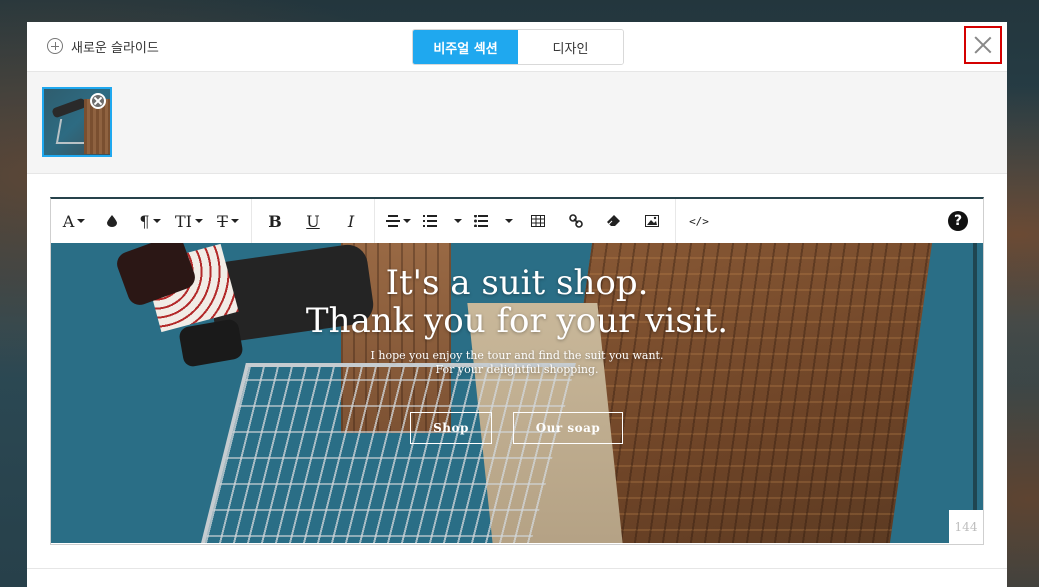  I want to click on code-view-label: </>, so click(699, 221).